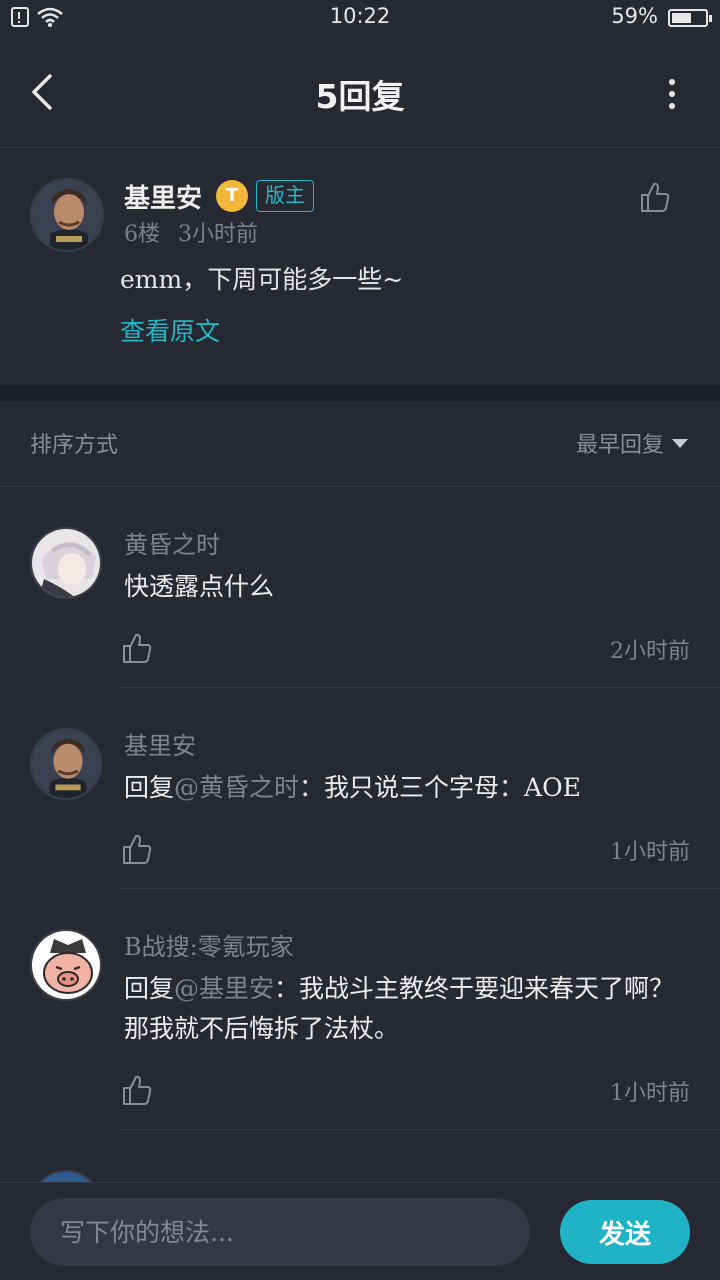 The image size is (720, 1280). I want to click on avatar-anime-icon, so click(66, 563).